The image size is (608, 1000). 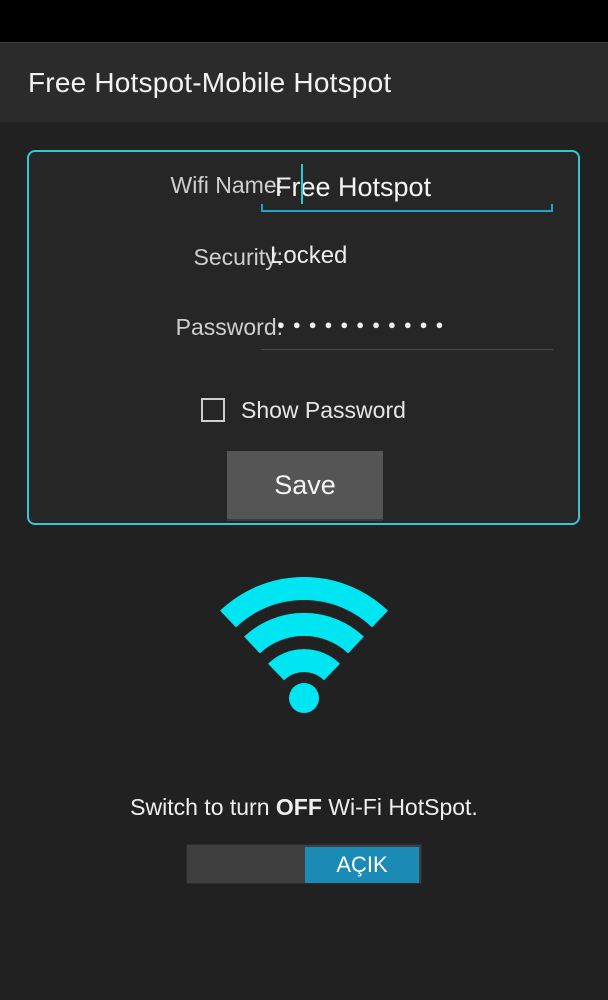 What do you see at coordinates (407, 349) in the screenshot?
I see `password-underline` at bounding box center [407, 349].